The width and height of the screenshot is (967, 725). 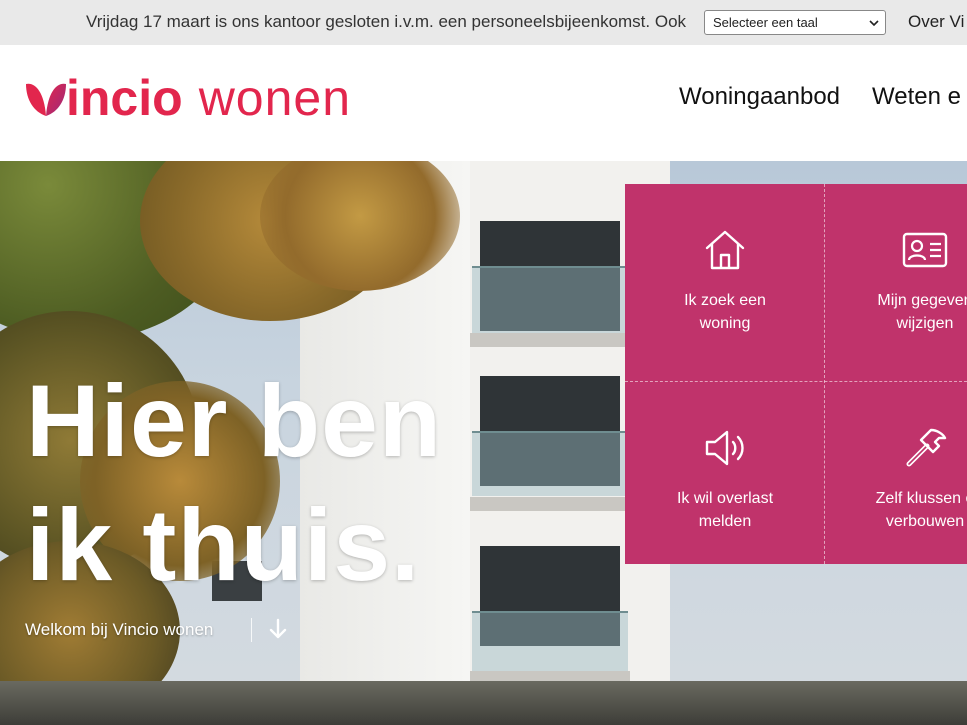 I want to click on chevron-down-icon, so click(x=874, y=23).